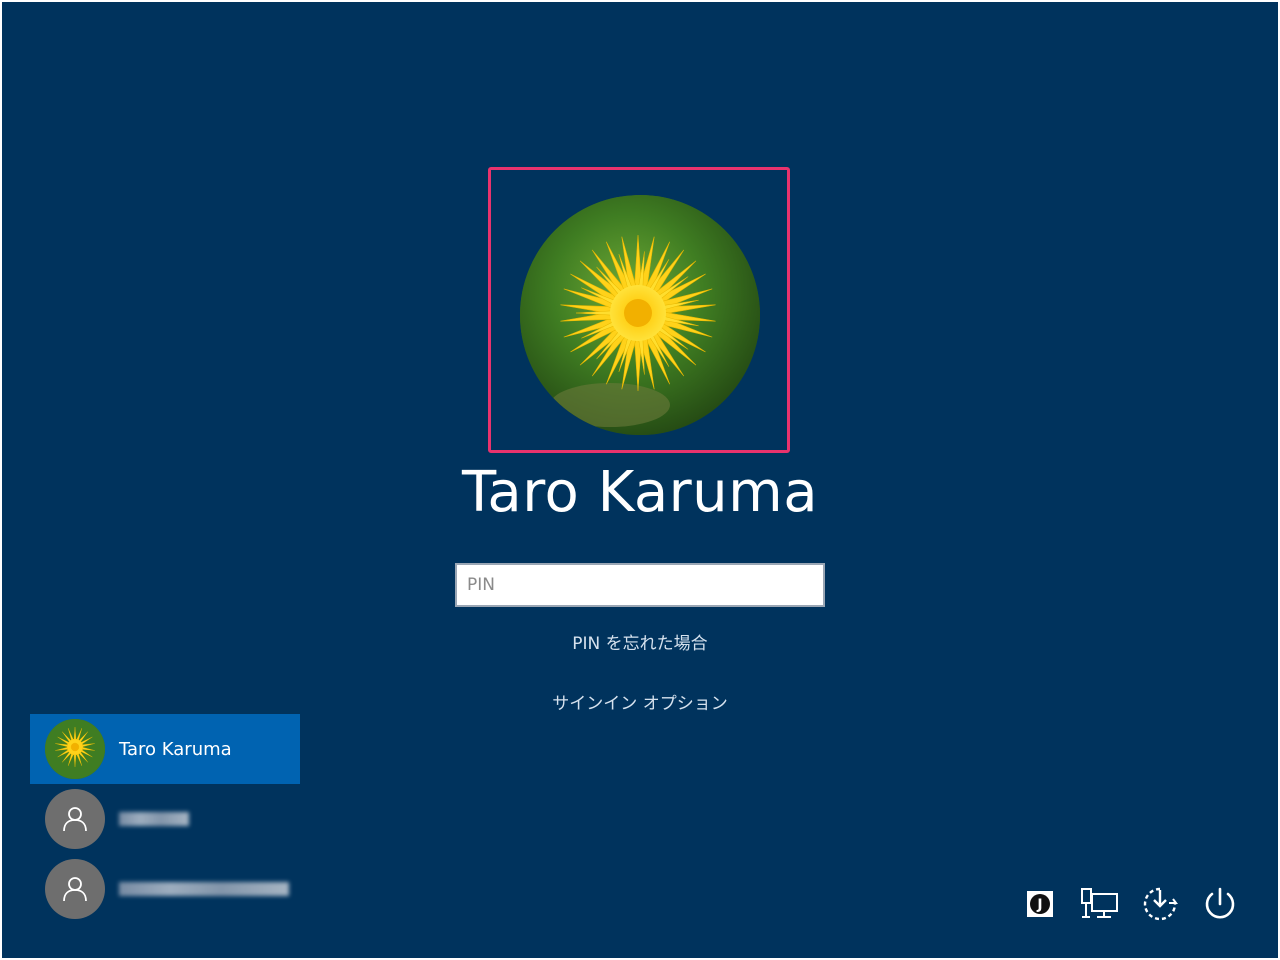 The height and width of the screenshot is (960, 1280). I want to click on user-avatar-large, so click(640, 315).